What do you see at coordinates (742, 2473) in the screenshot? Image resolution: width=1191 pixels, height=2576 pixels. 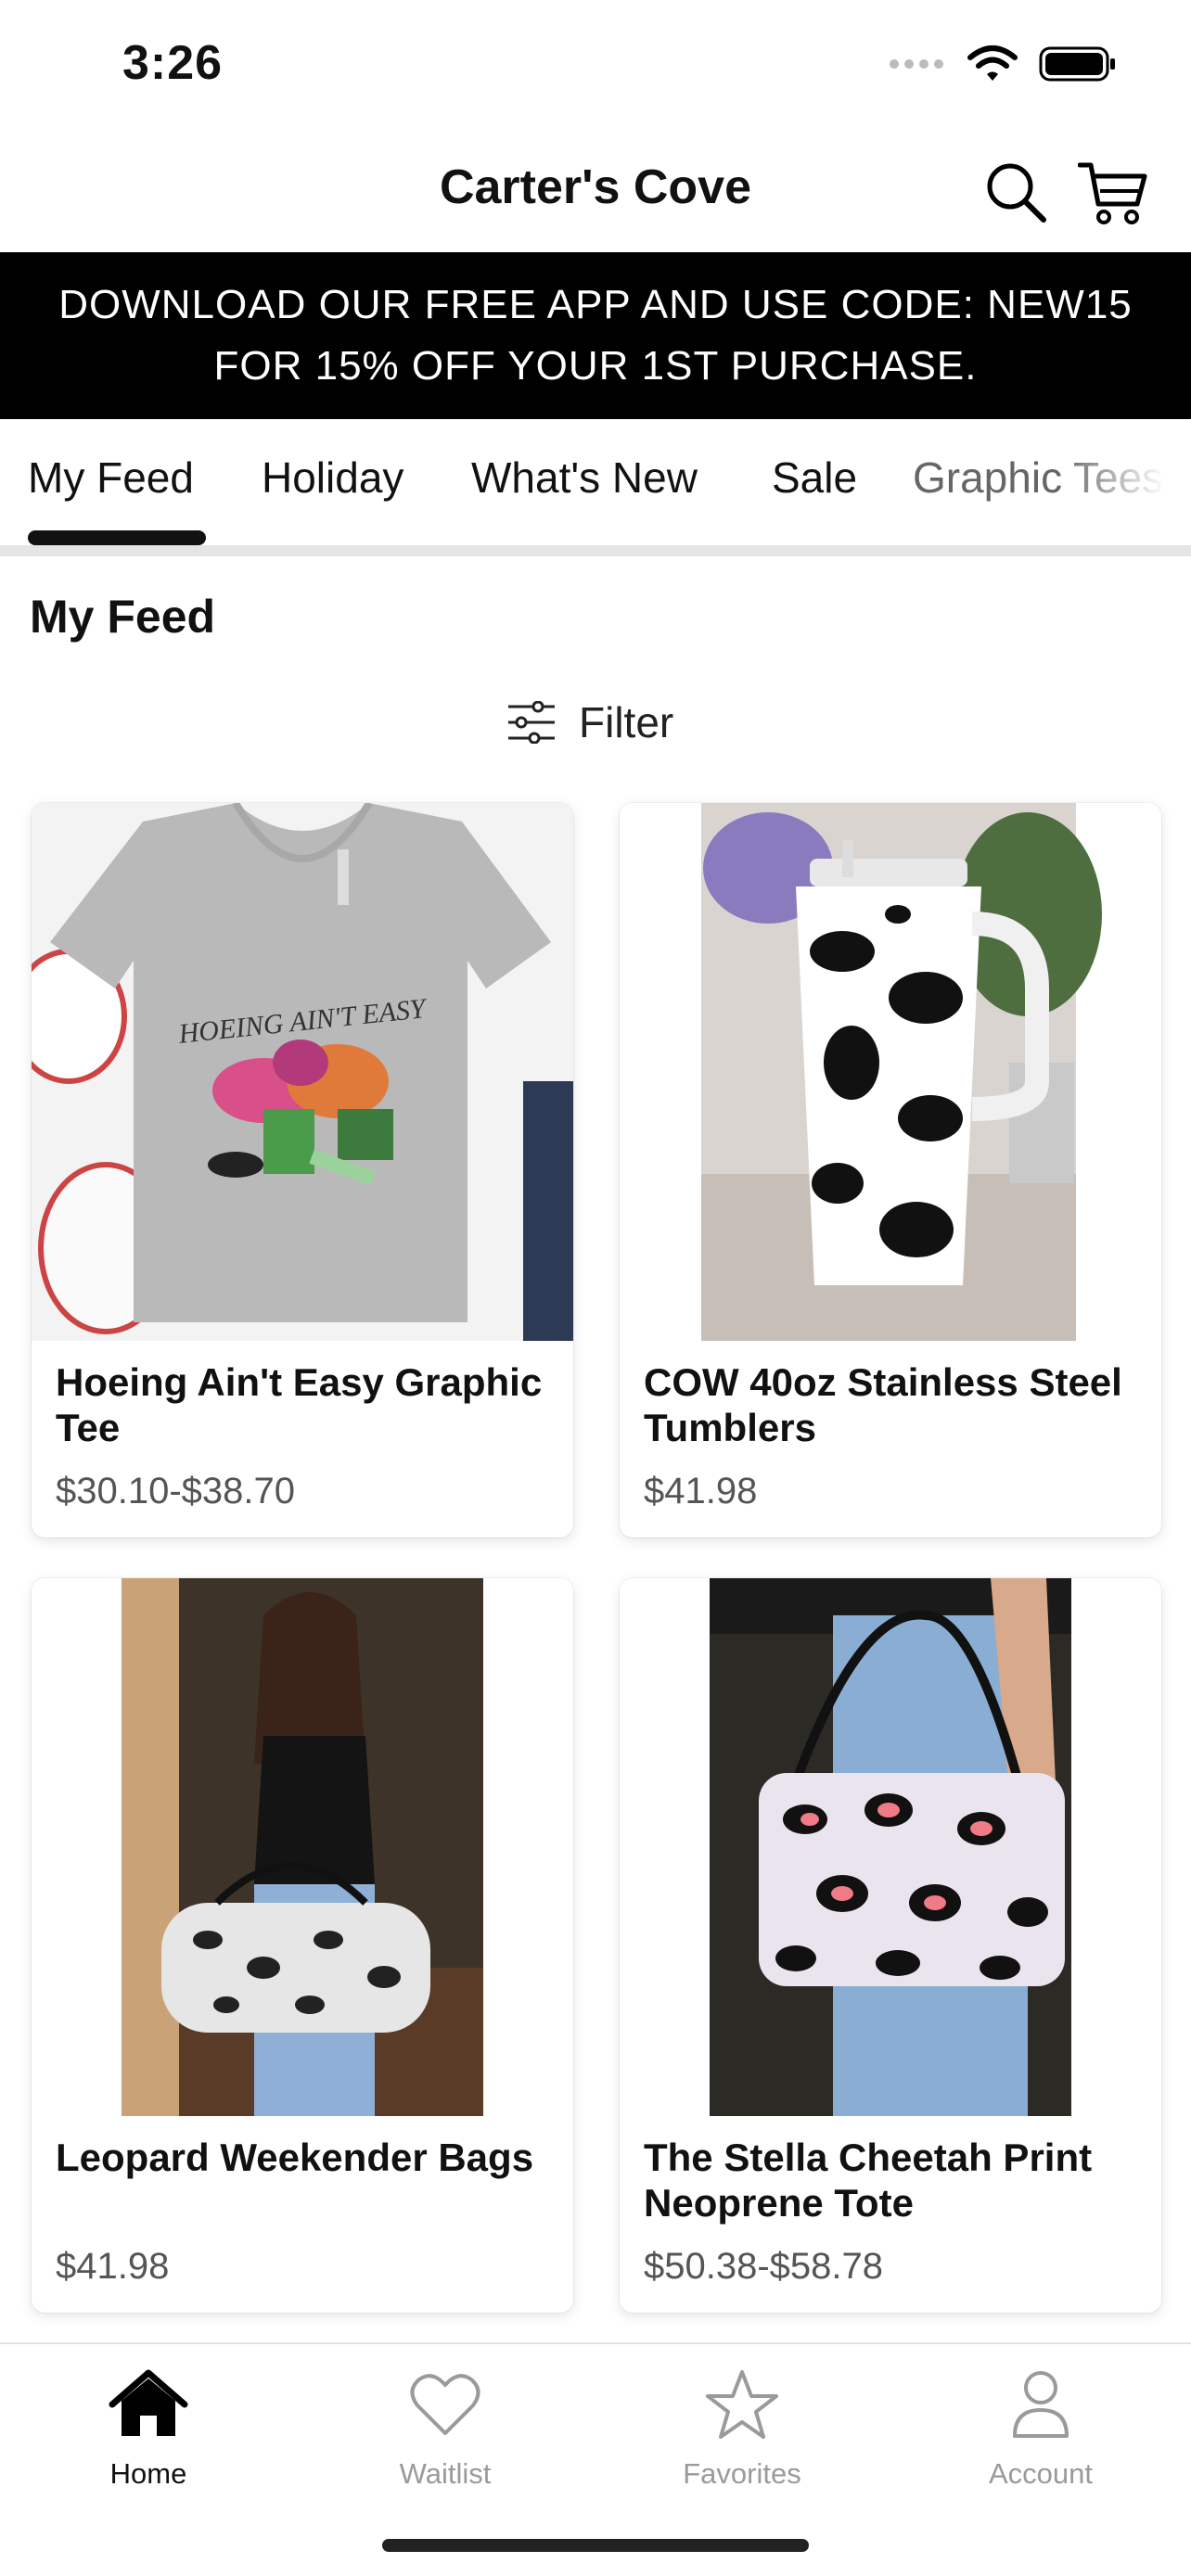 I see `nav-favorites-label: Favorites` at bounding box center [742, 2473].